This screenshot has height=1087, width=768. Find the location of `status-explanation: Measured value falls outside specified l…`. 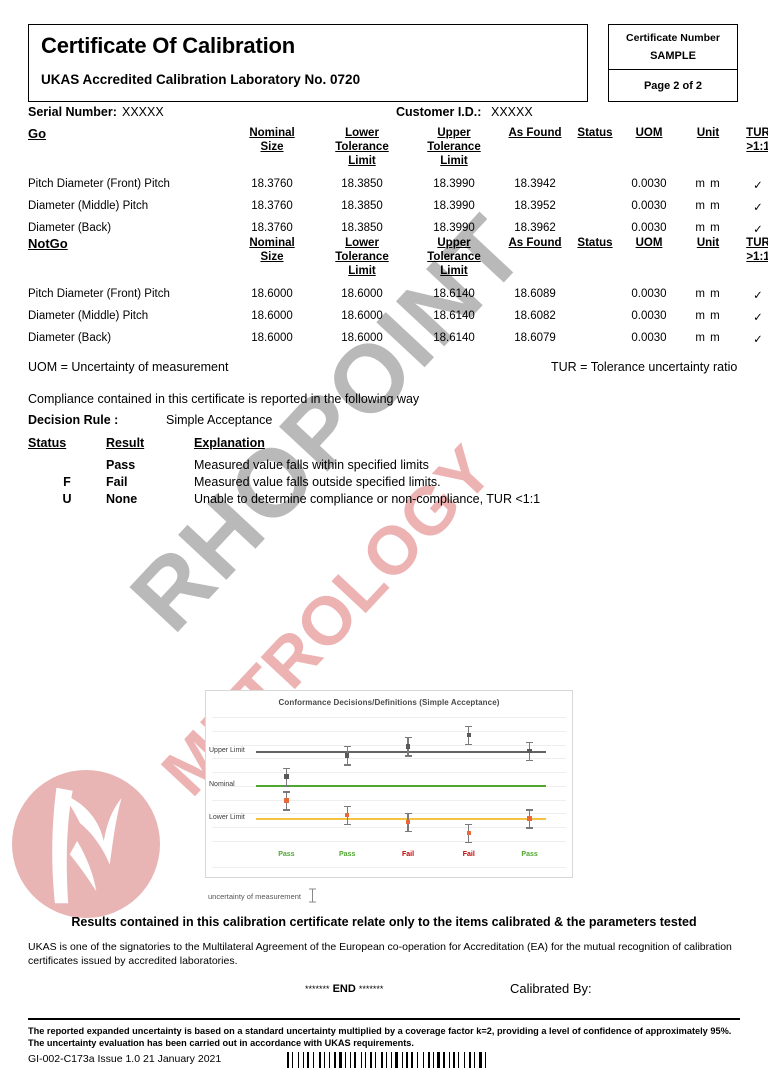

status-explanation: Measured value falls outside specified l… is located at coordinates (317, 482).